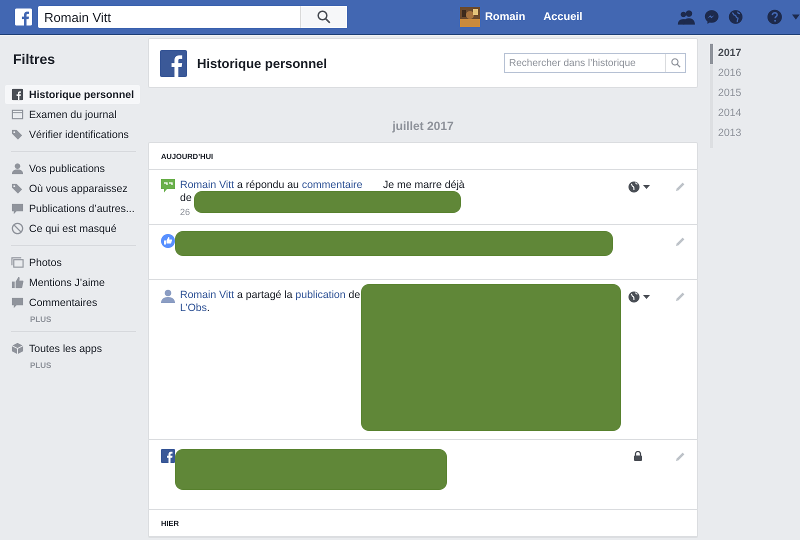  I want to click on search-box: Romain Vitt, so click(192, 17).